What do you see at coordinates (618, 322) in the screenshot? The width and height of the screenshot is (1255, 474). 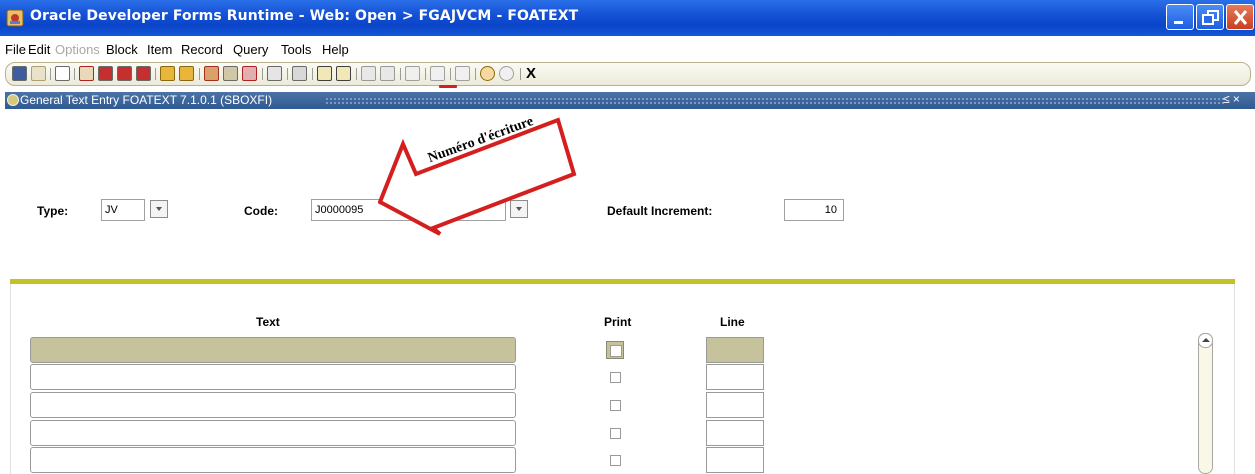 I see `print-column-header: Print` at bounding box center [618, 322].